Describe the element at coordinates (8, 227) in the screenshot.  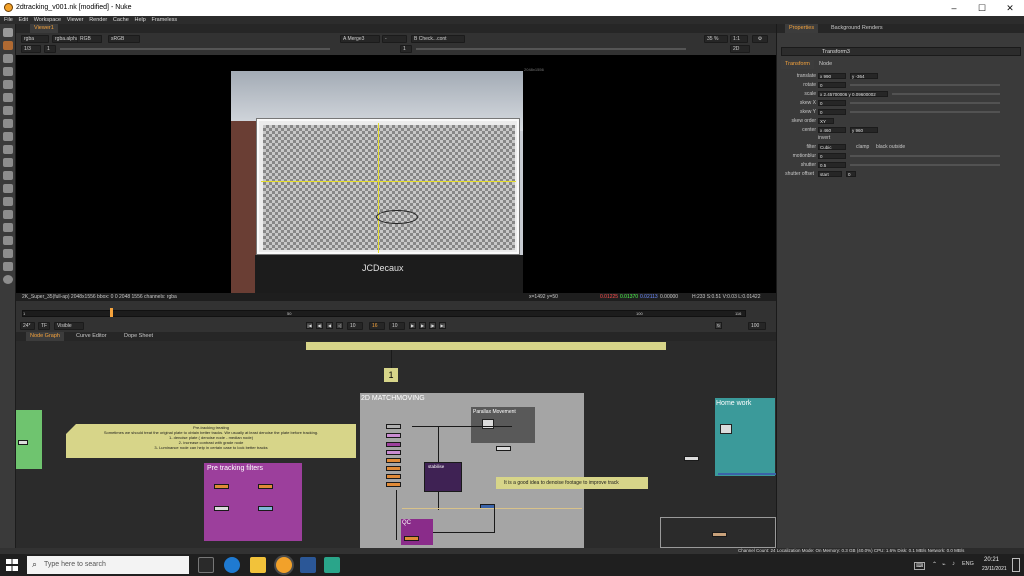
I see `furnace-tool-icon` at that location.